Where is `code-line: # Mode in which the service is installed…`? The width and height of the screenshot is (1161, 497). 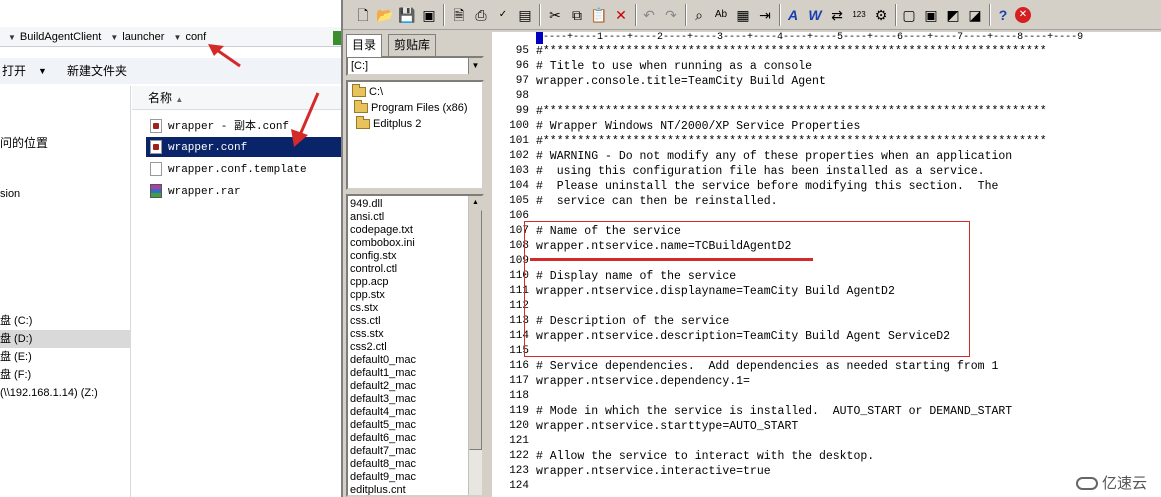 code-line: # Mode in which the service is installed… is located at coordinates (774, 411).